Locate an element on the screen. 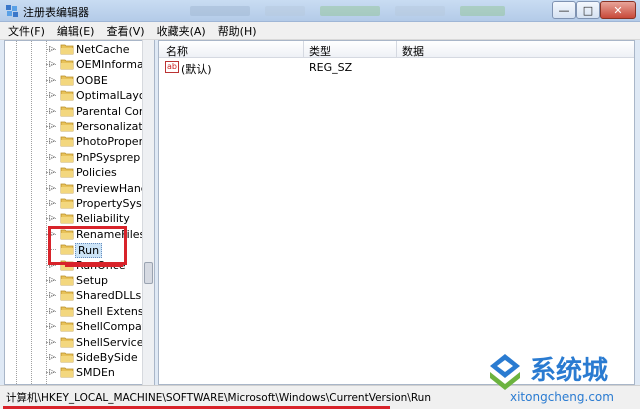 This screenshot has width=640, height=409. title-bar: 注册表编辑器 — □ ✕ is located at coordinates (320, 11).